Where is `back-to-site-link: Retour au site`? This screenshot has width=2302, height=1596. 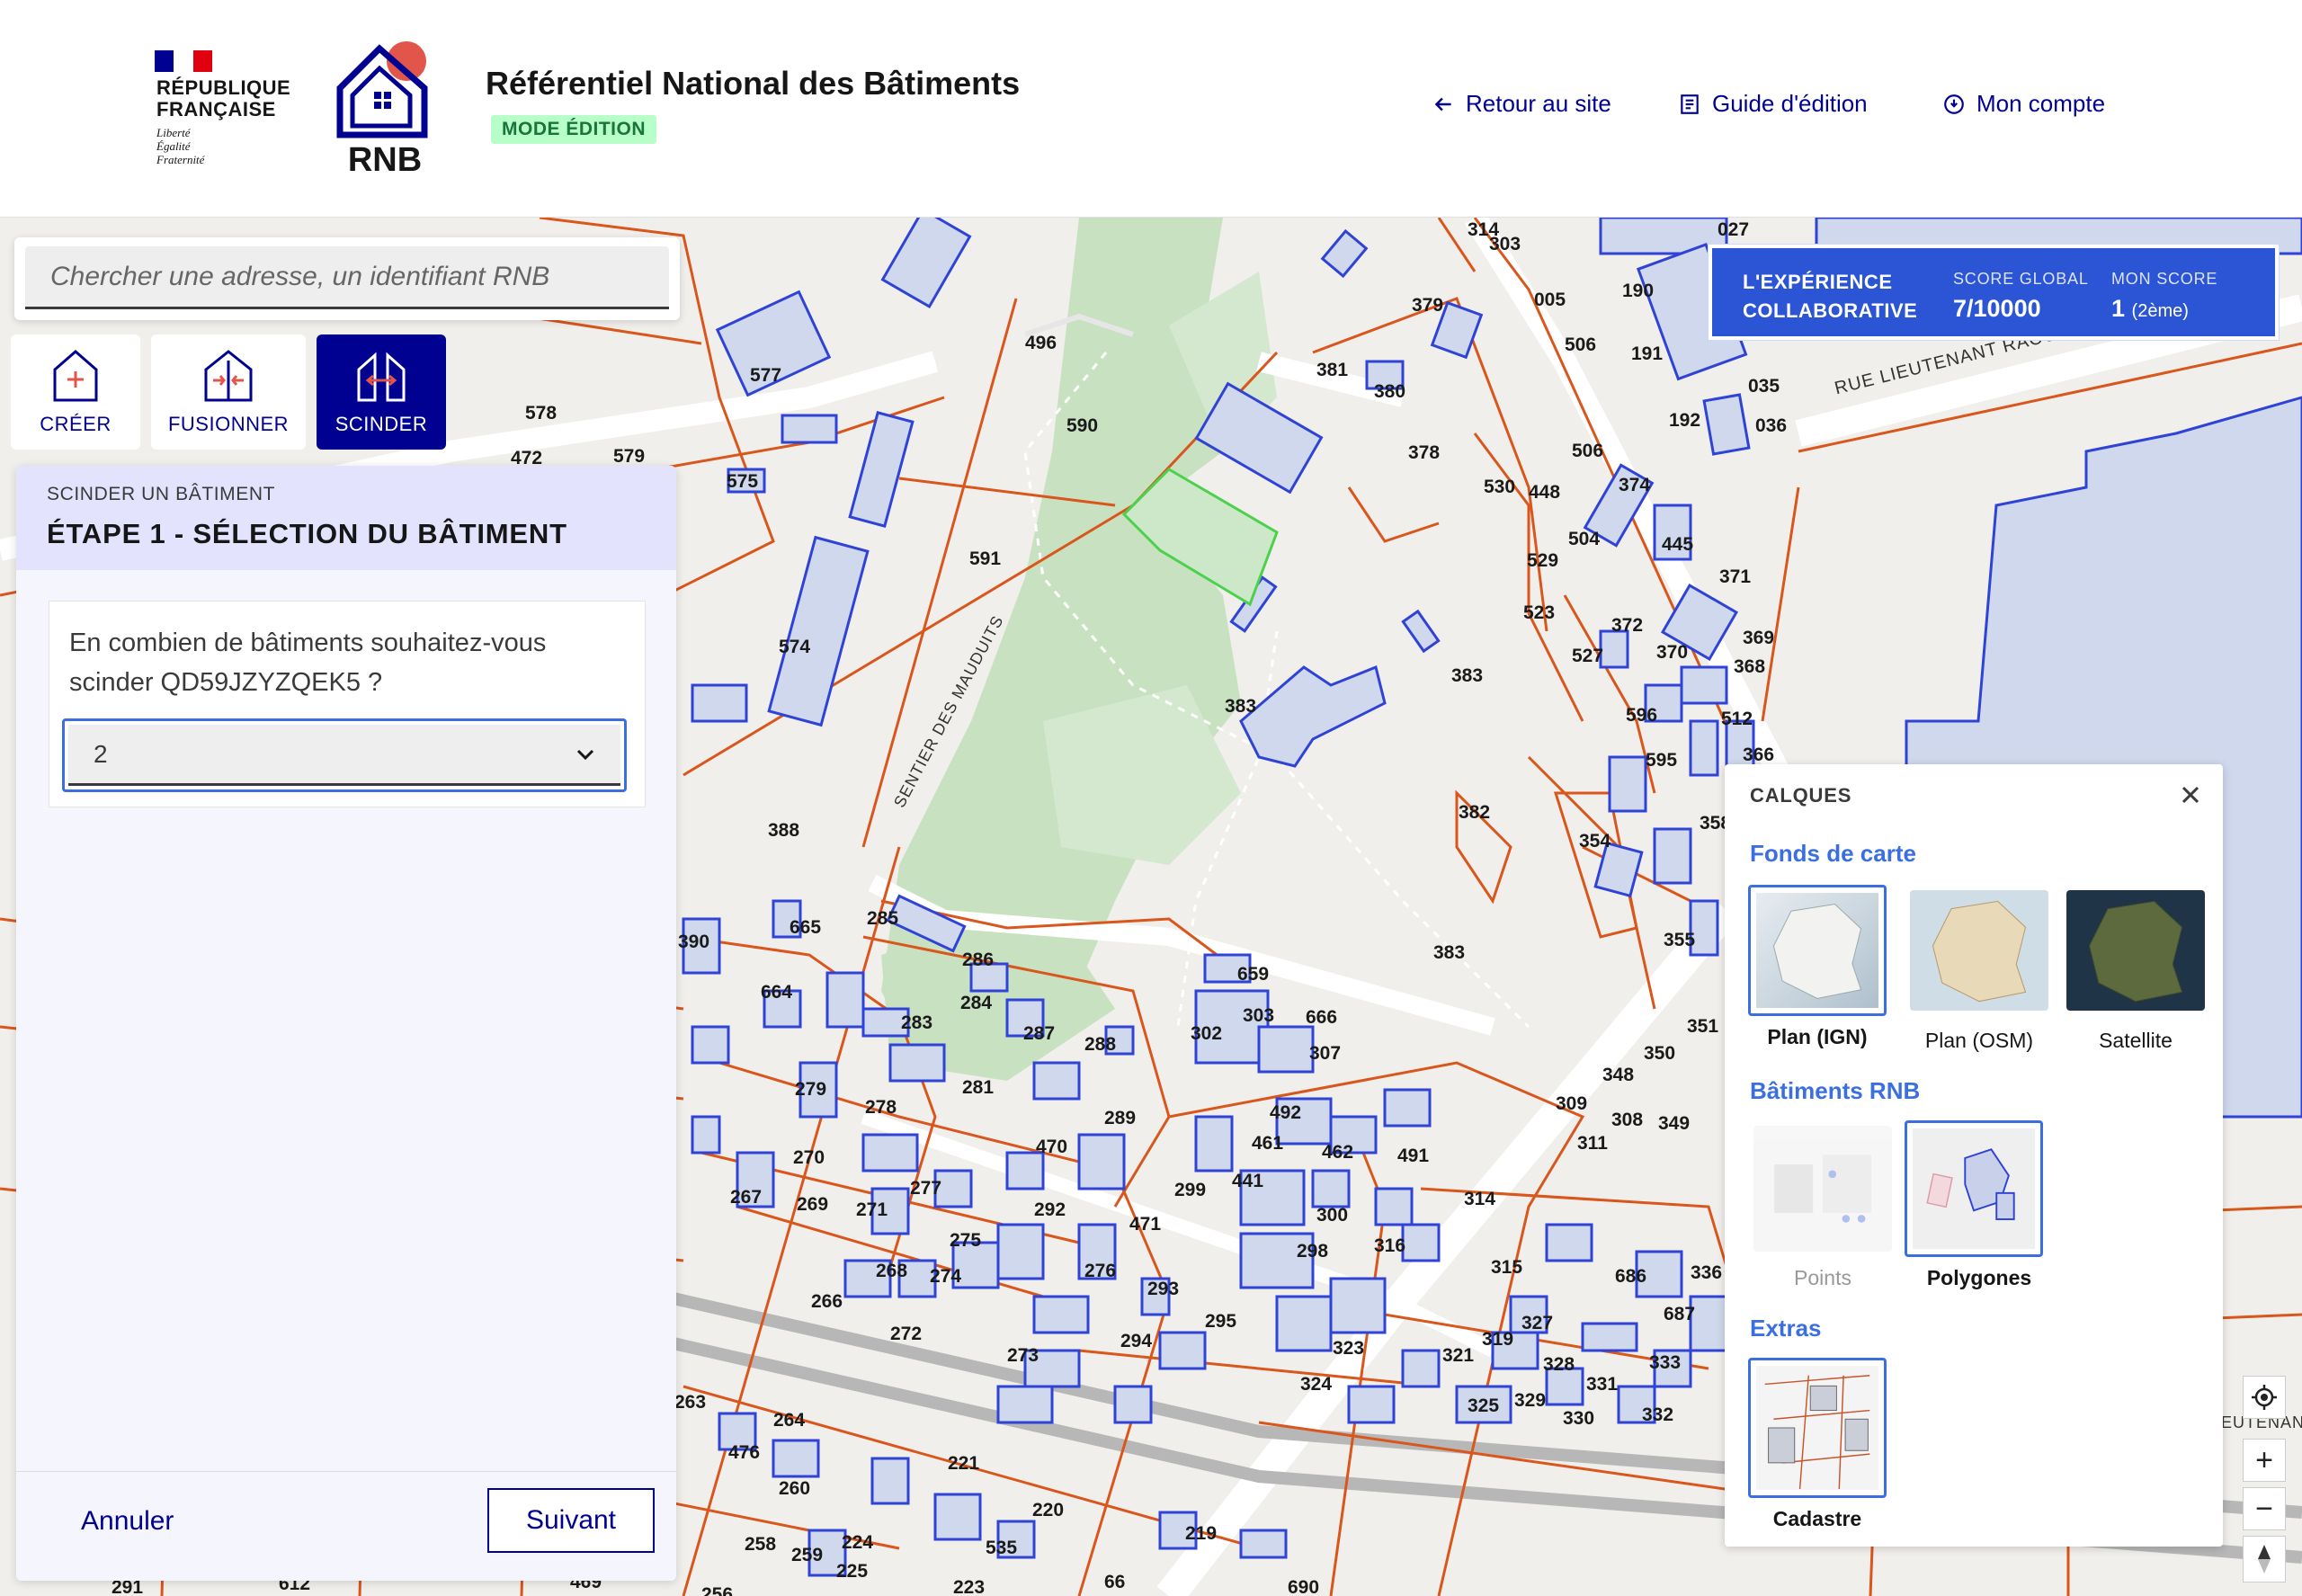 back-to-site-link: Retour au site is located at coordinates (1521, 104).